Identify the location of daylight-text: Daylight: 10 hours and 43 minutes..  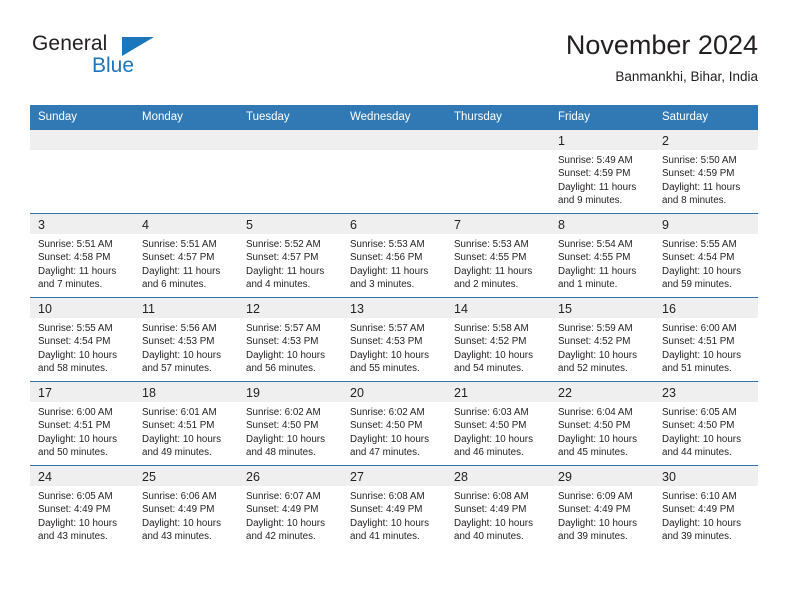
(77, 530).